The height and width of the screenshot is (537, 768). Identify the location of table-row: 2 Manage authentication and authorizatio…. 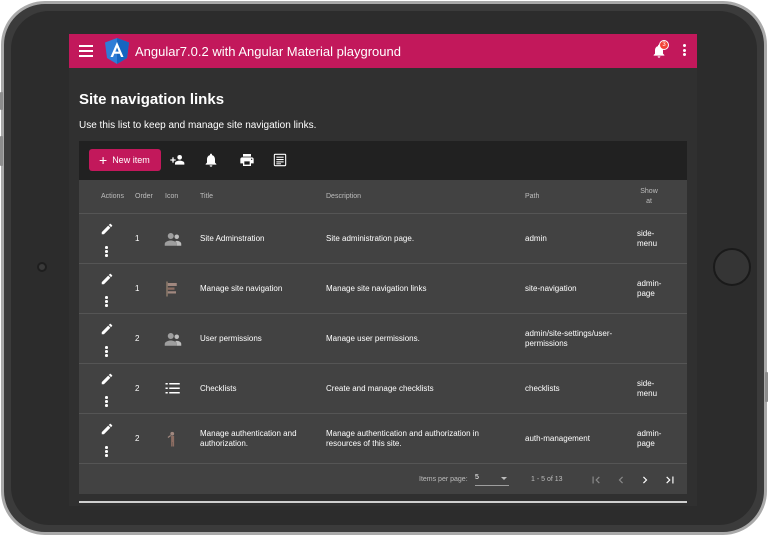
(383, 439).